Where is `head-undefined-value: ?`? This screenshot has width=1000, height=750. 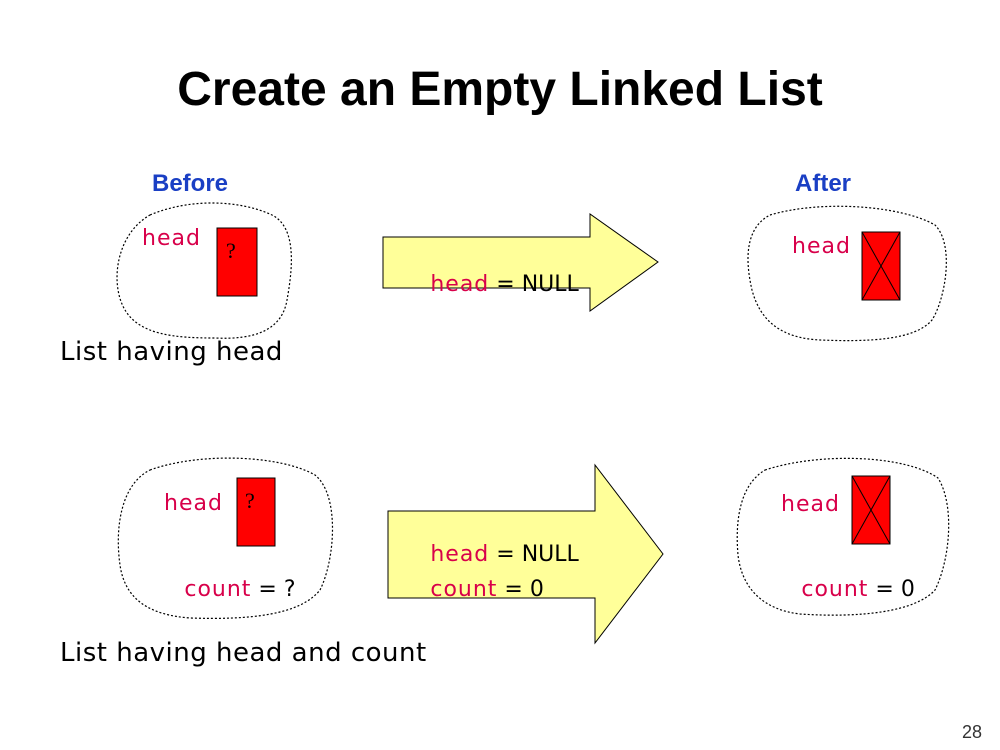
head-undefined-value: ? is located at coordinates (231, 250).